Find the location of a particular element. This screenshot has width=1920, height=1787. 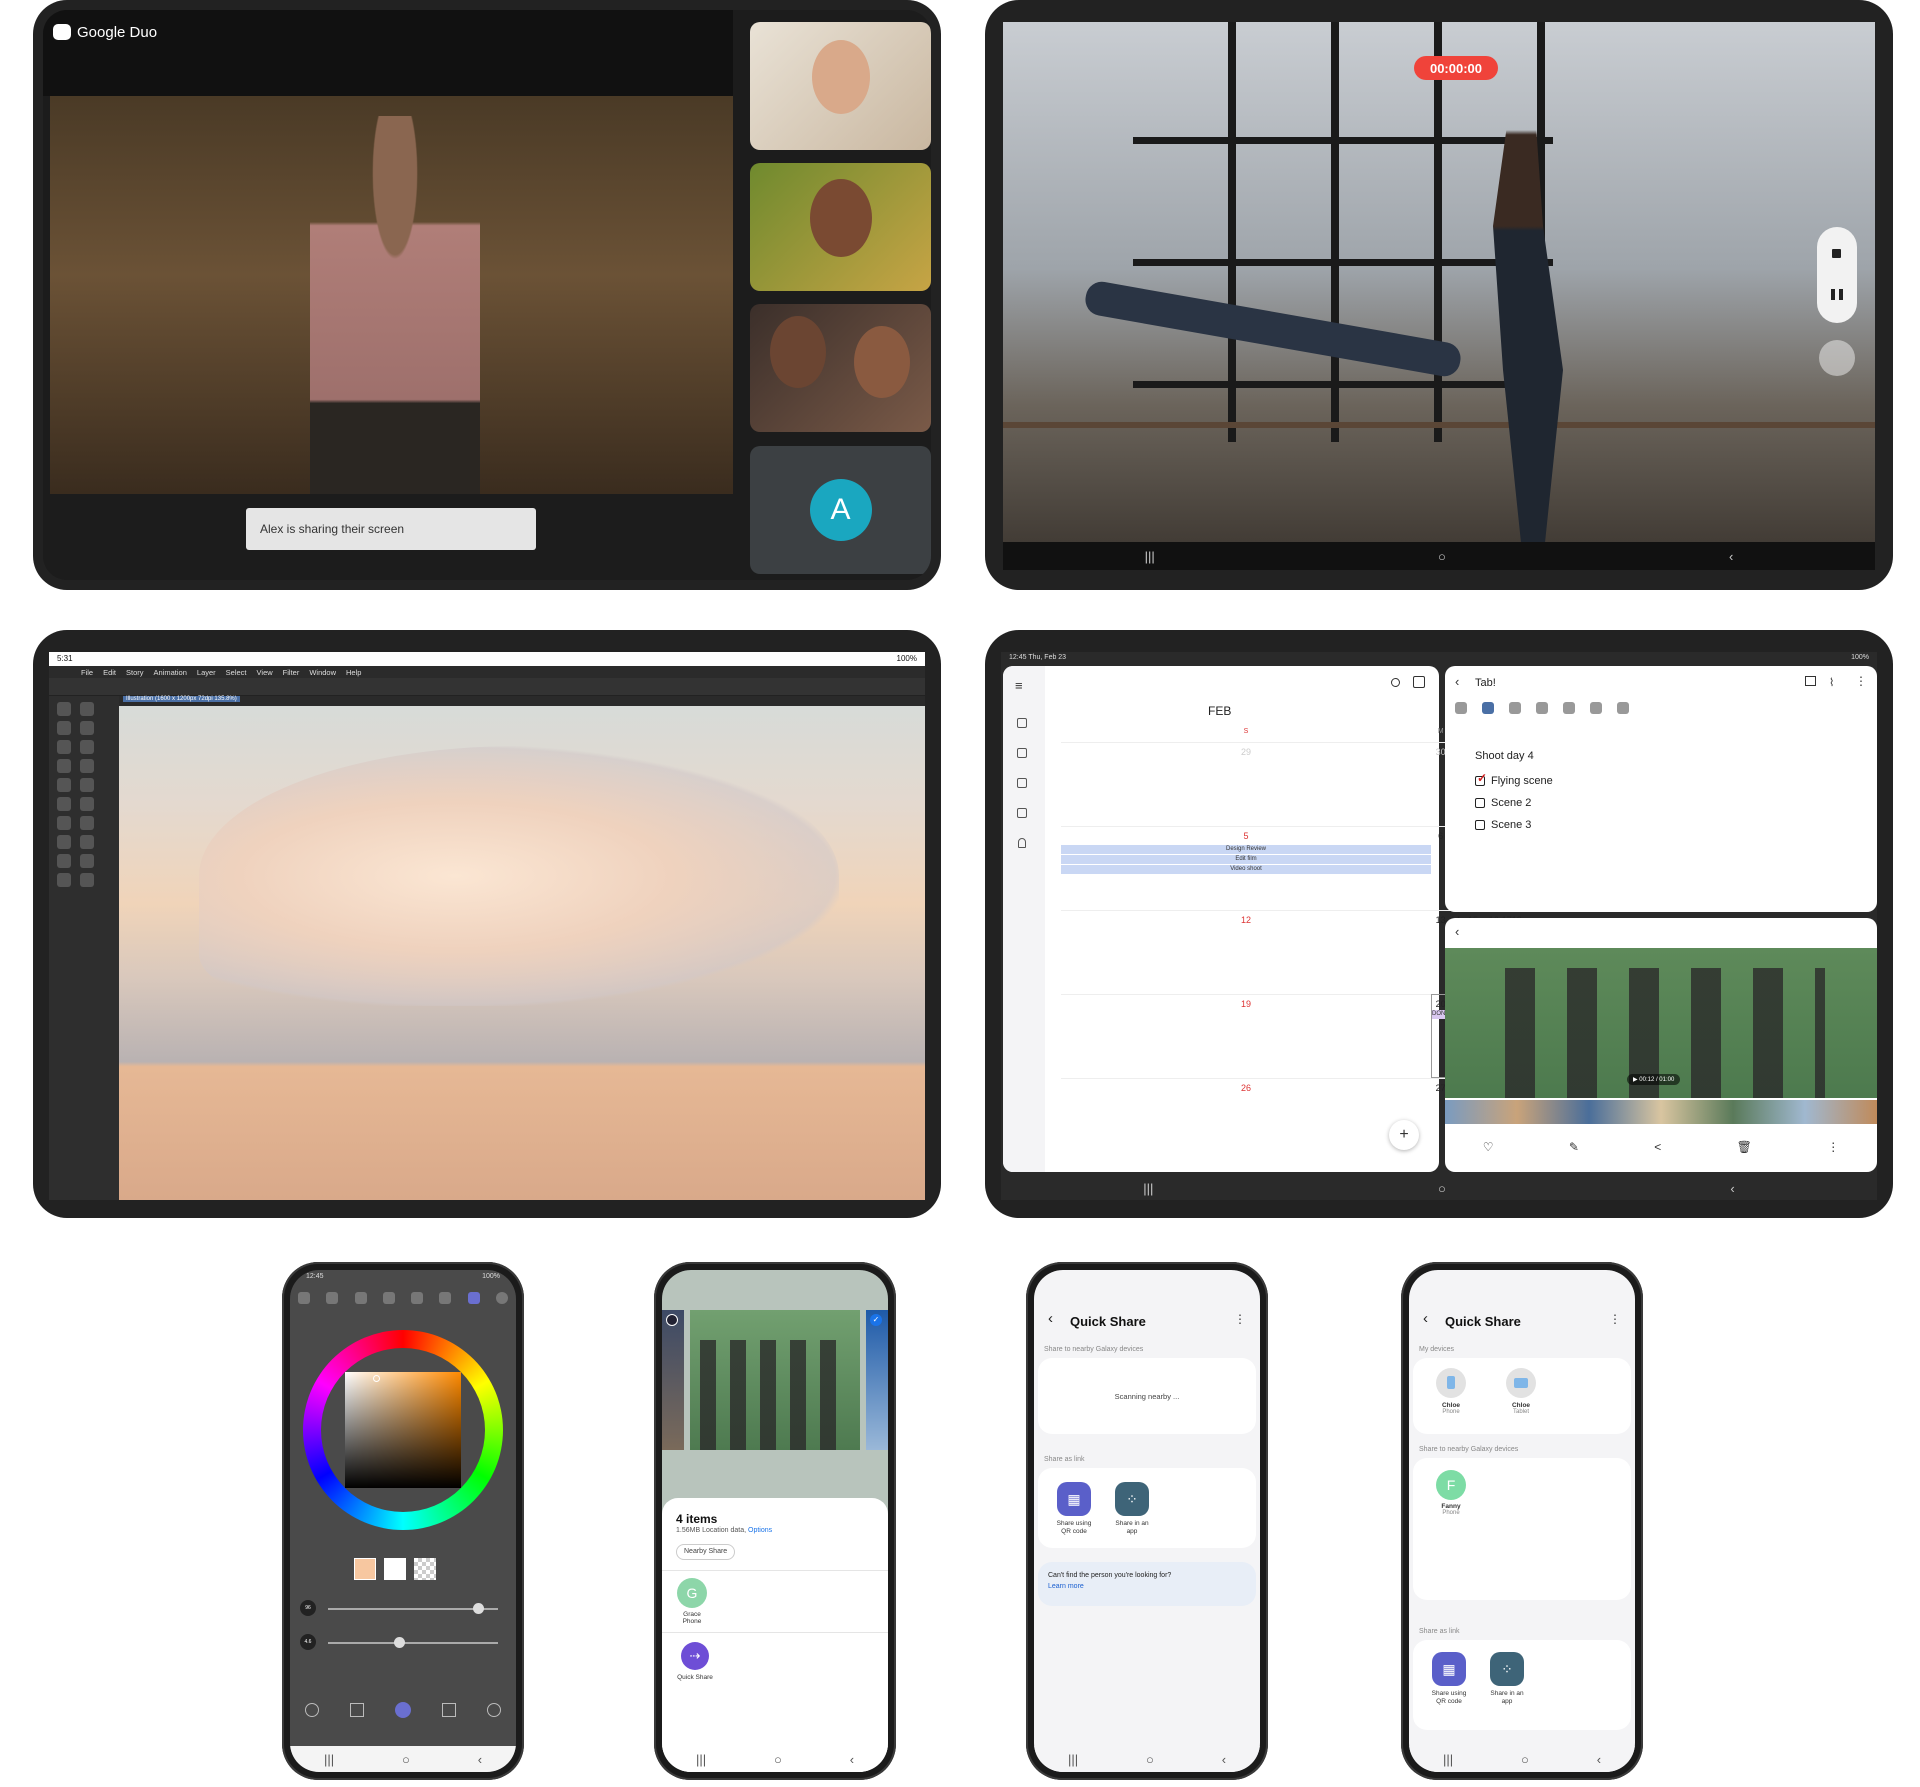

quick-share-target: ⇢ Quick Share is located at coordinates (695, 1661).